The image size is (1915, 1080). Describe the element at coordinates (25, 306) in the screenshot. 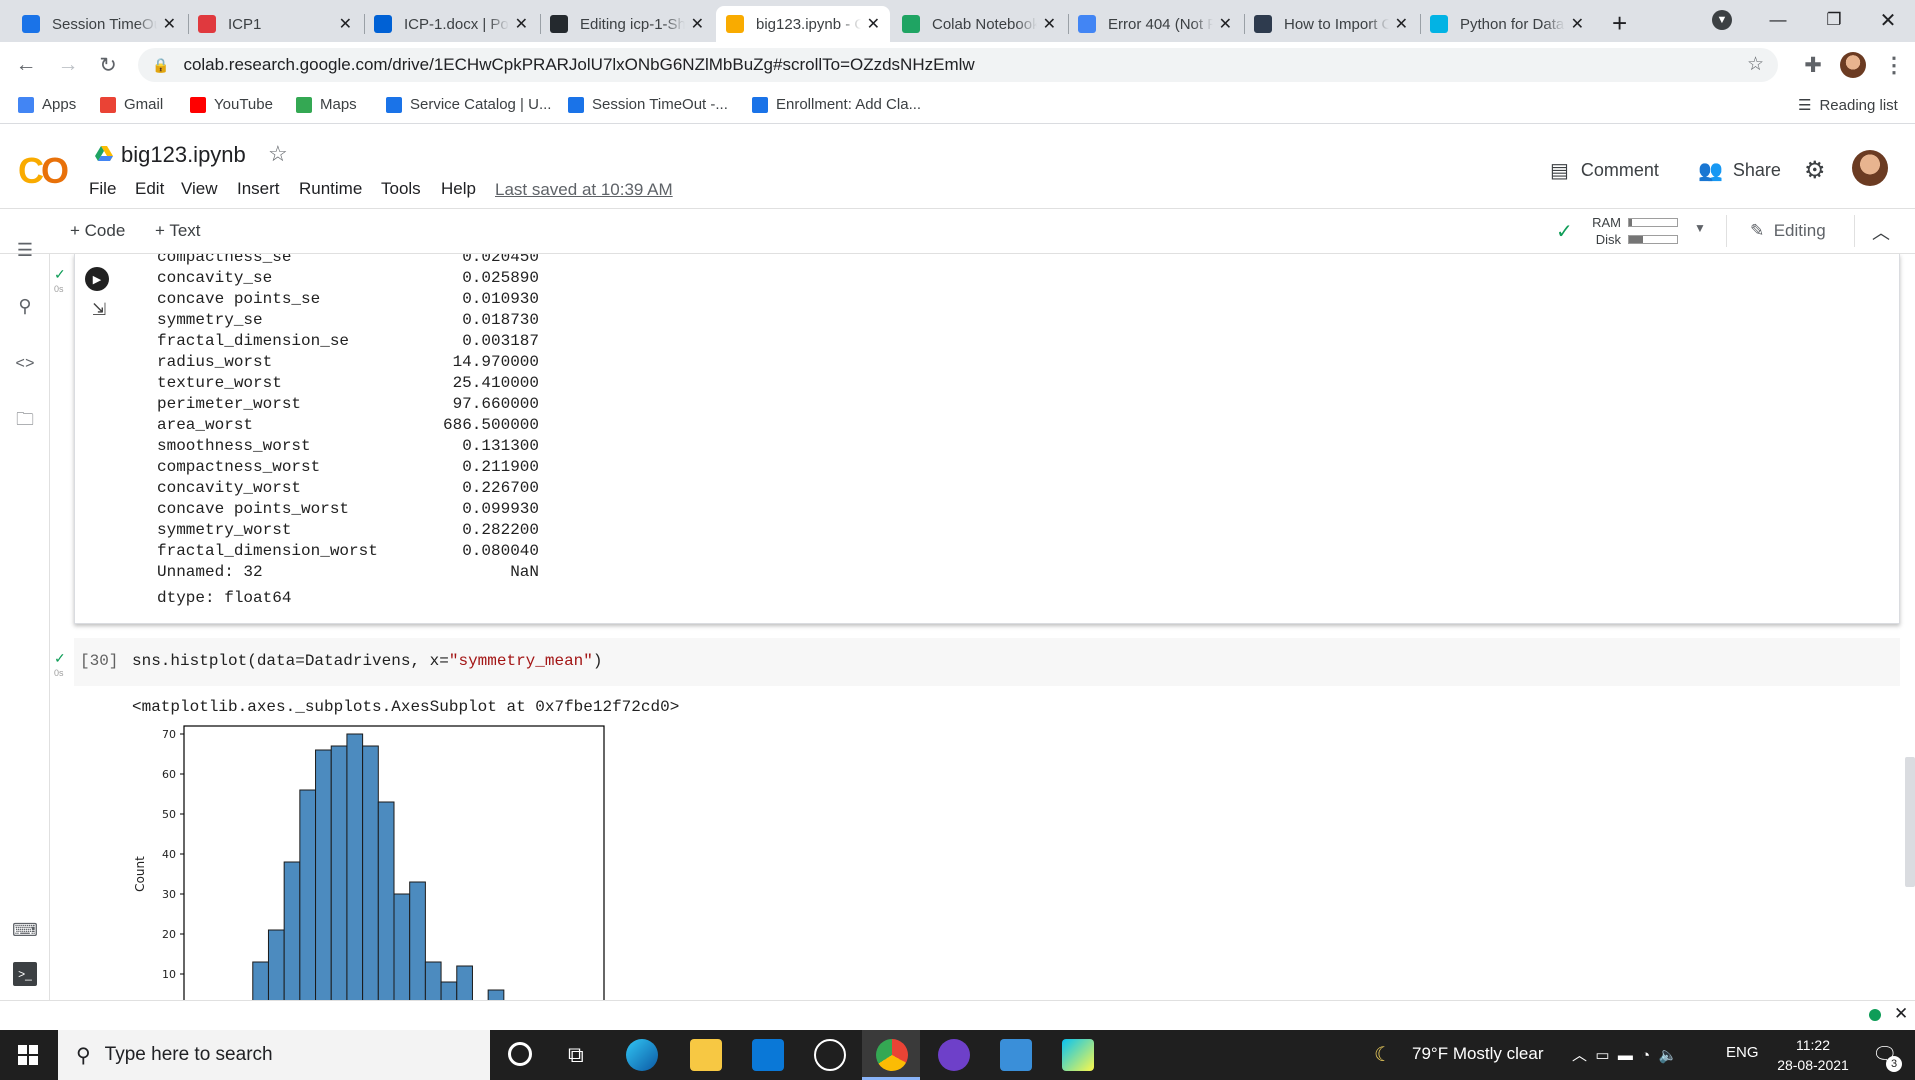

I see `search-icon: ⚲` at that location.